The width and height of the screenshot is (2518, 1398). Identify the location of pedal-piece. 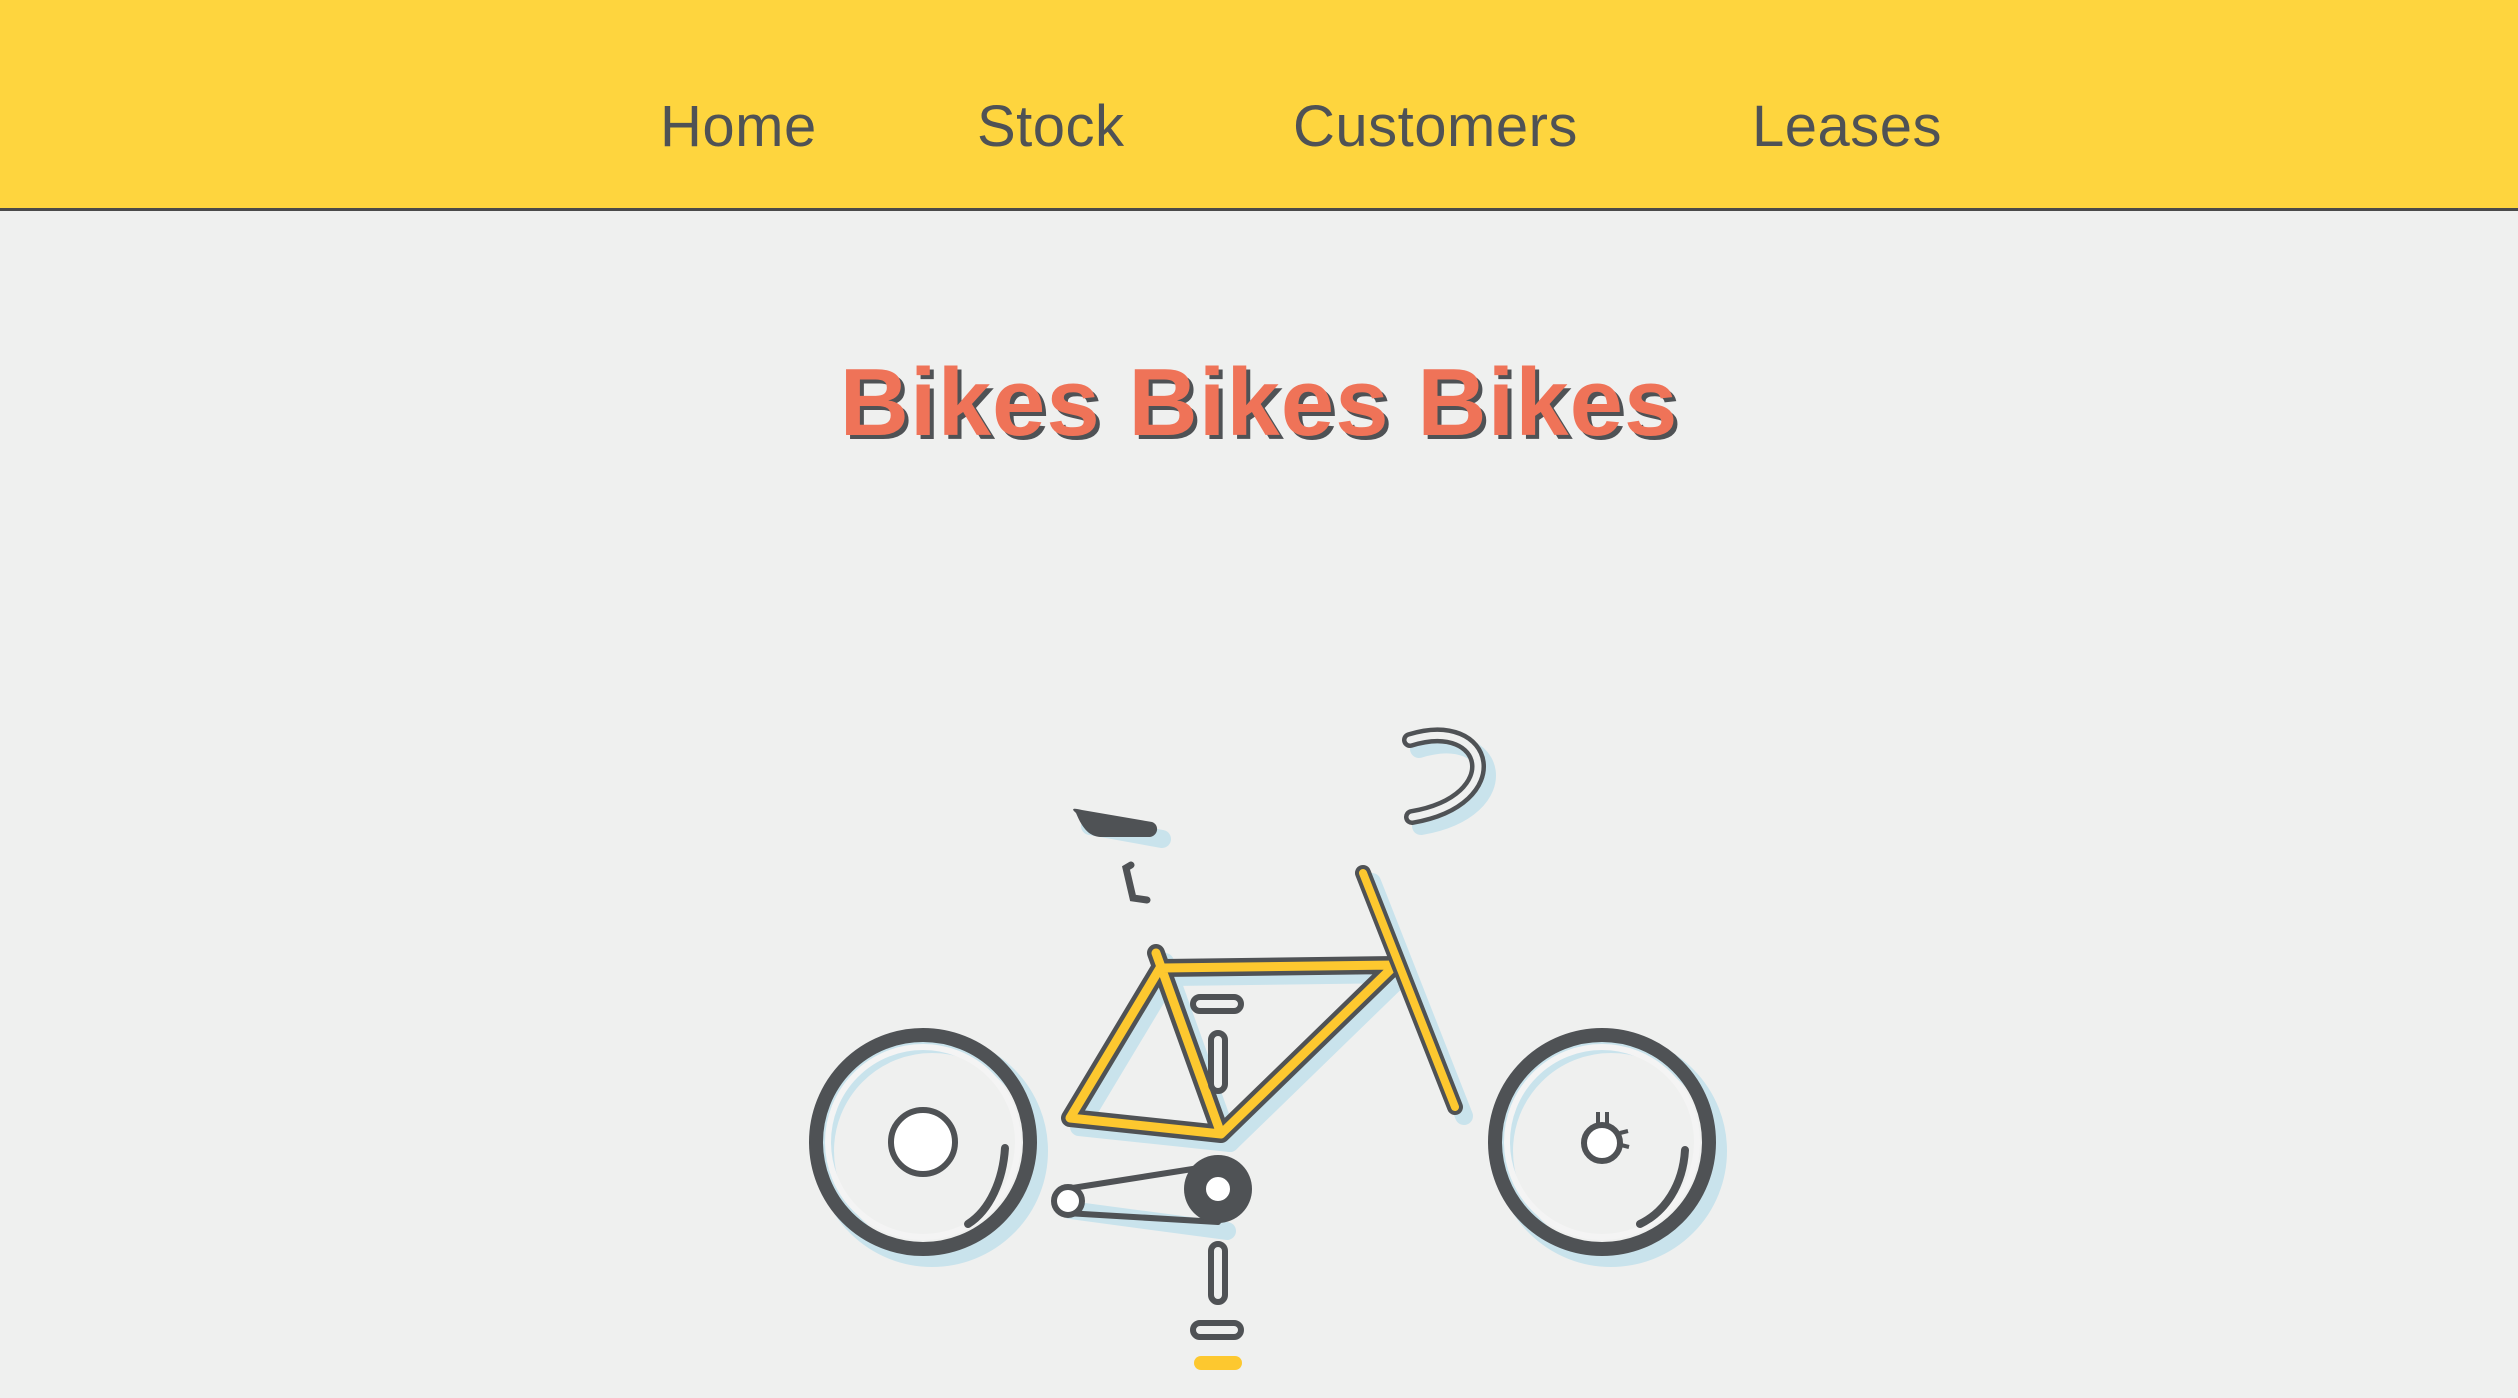
(1218, 1363).